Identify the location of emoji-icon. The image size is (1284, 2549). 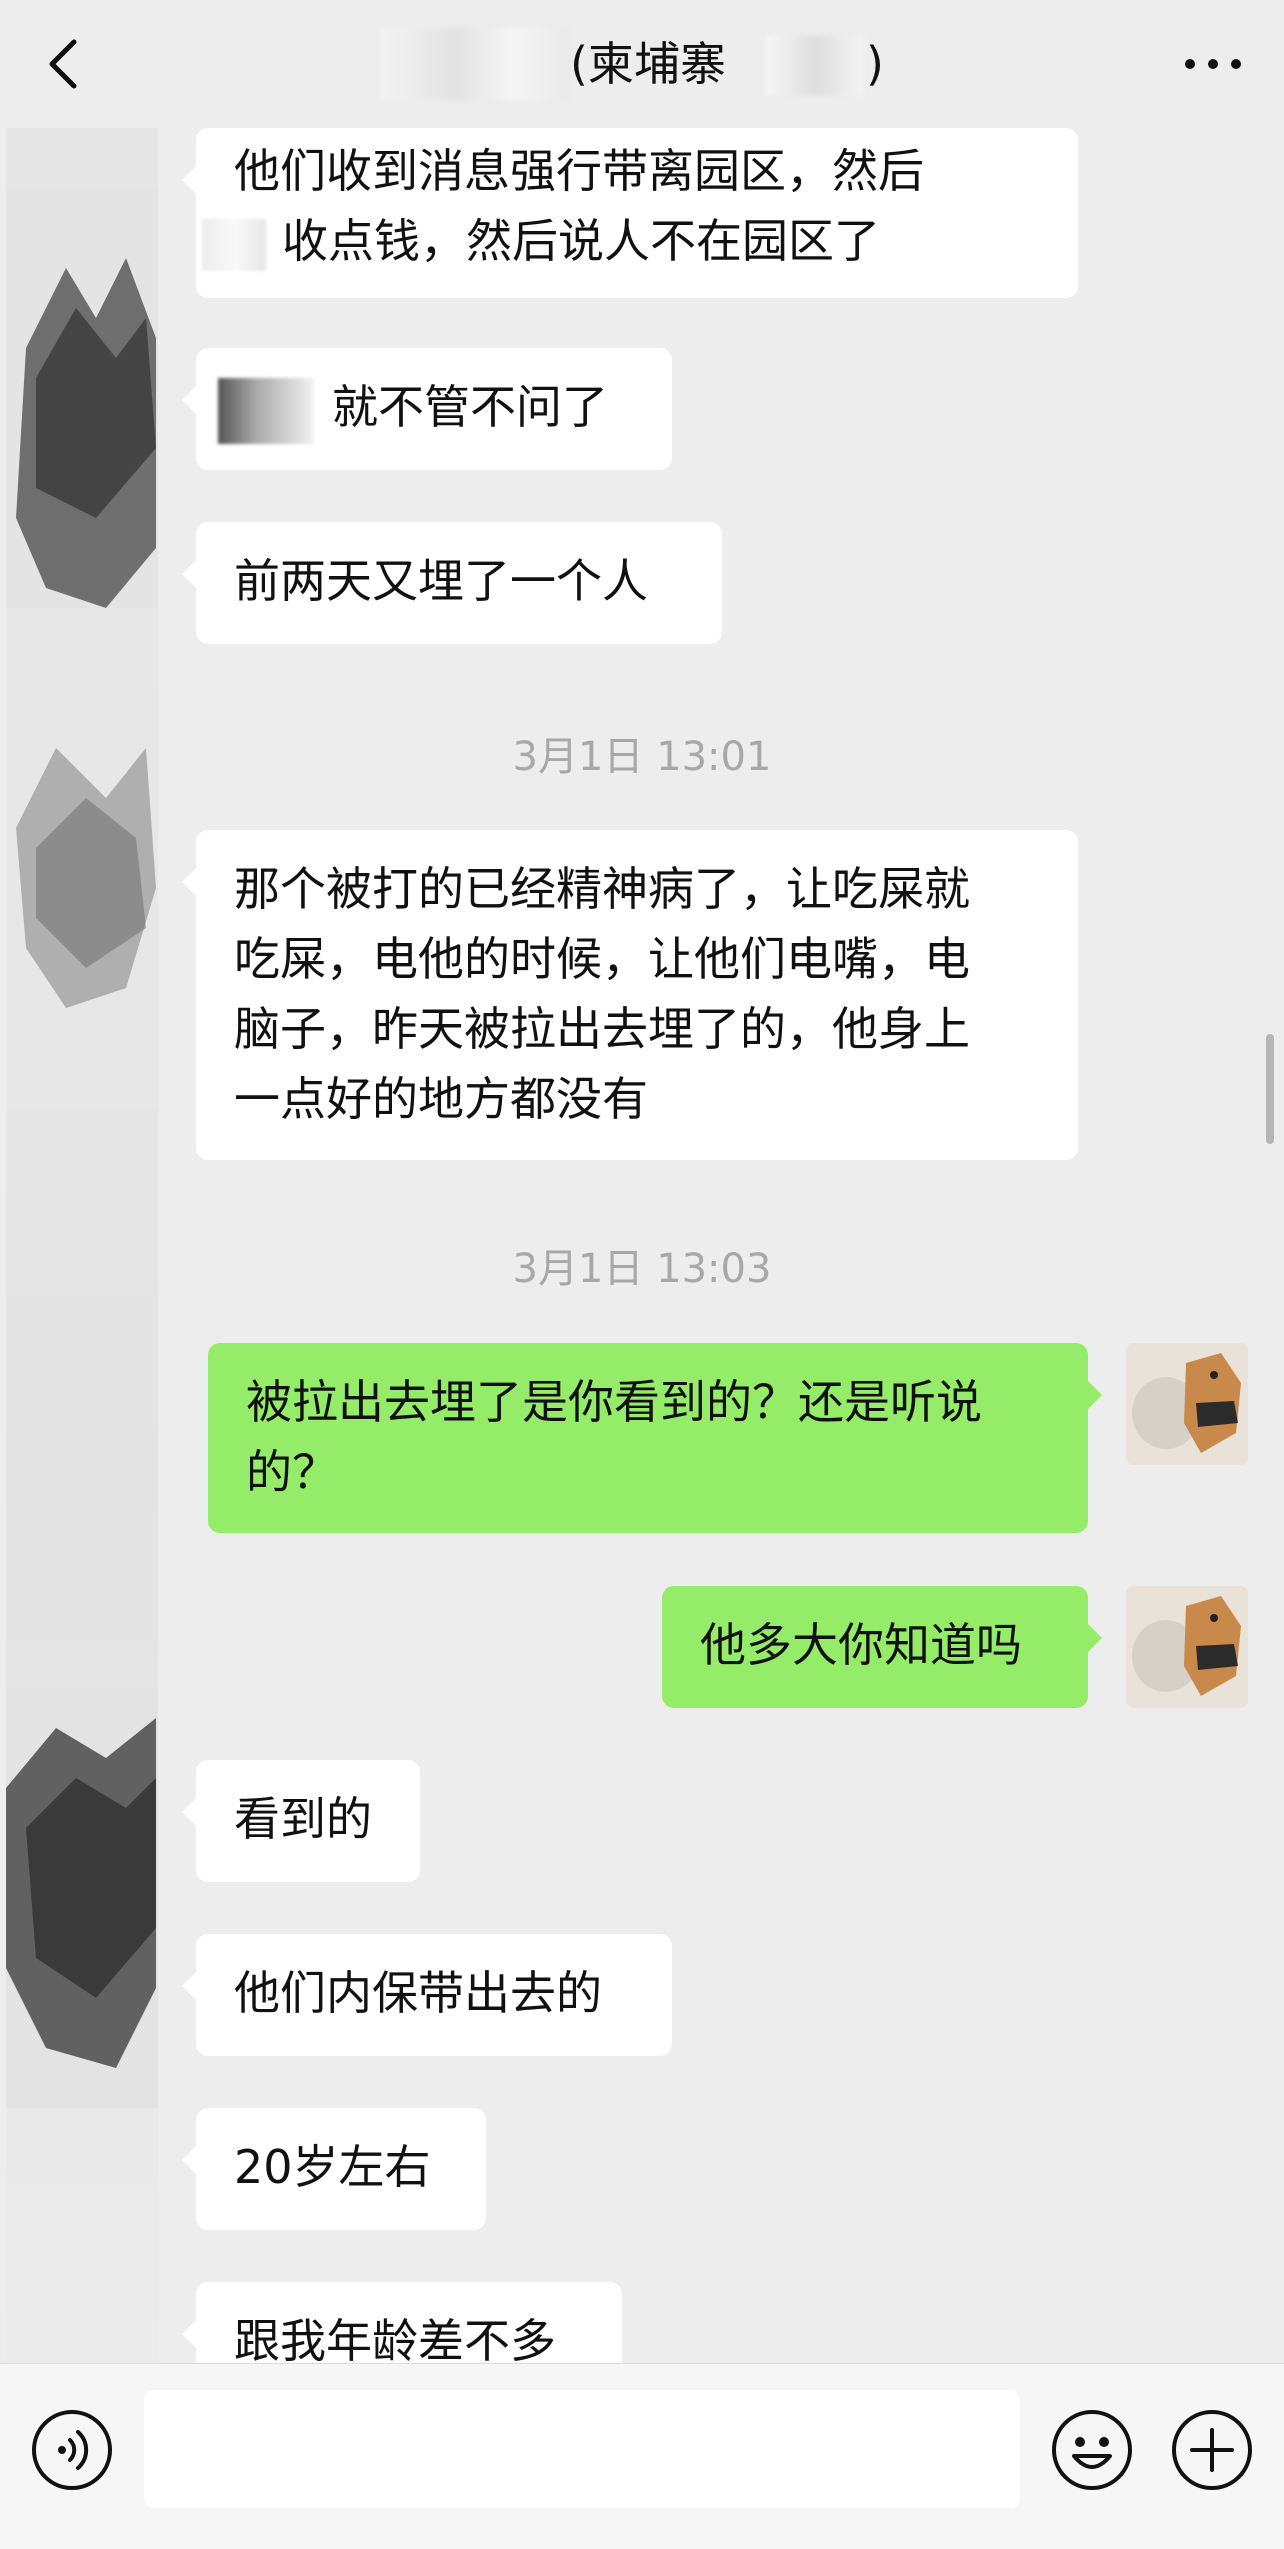
(1092, 2450).